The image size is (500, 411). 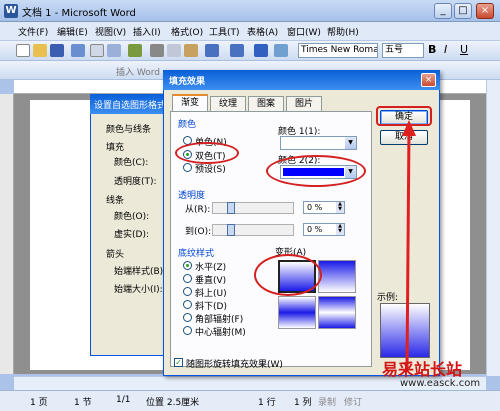 What do you see at coordinates (253, 208) in the screenshot?
I see `from-slider` at bounding box center [253, 208].